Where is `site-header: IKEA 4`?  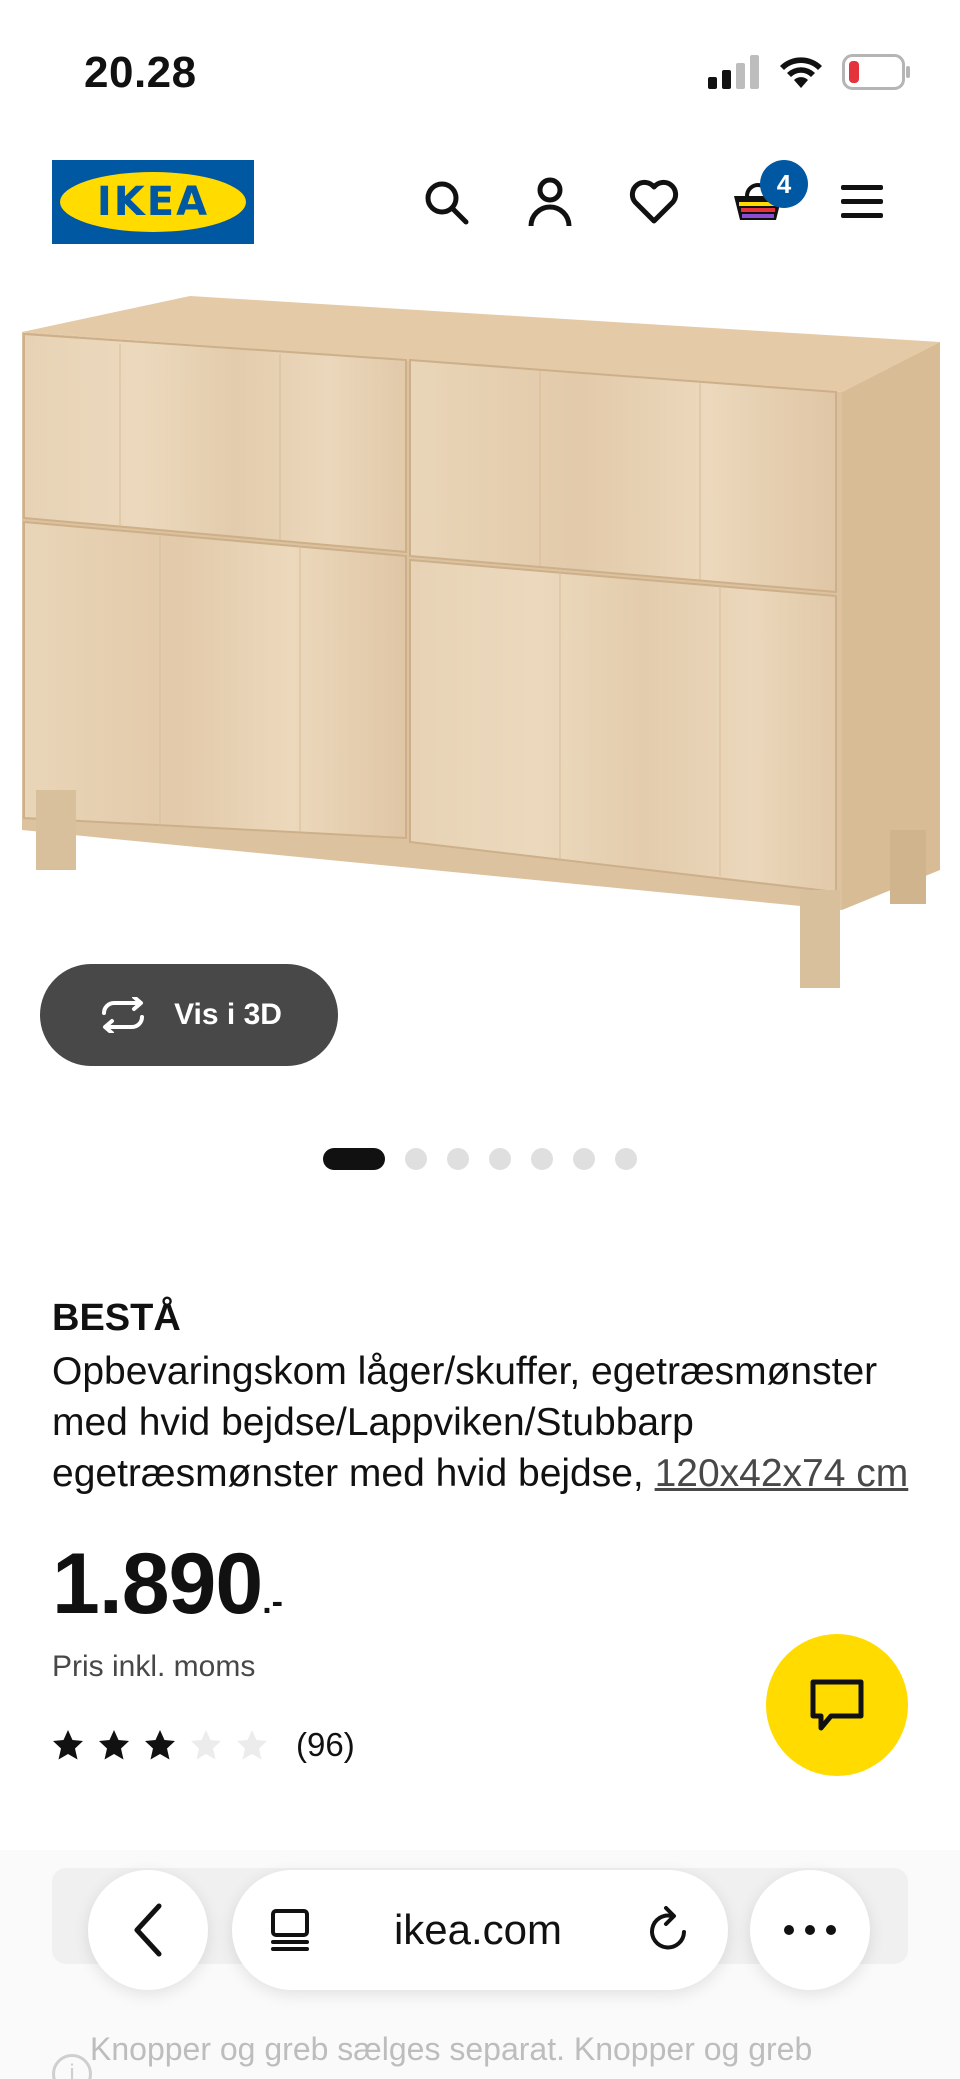
site-header: IKEA 4 is located at coordinates (480, 202).